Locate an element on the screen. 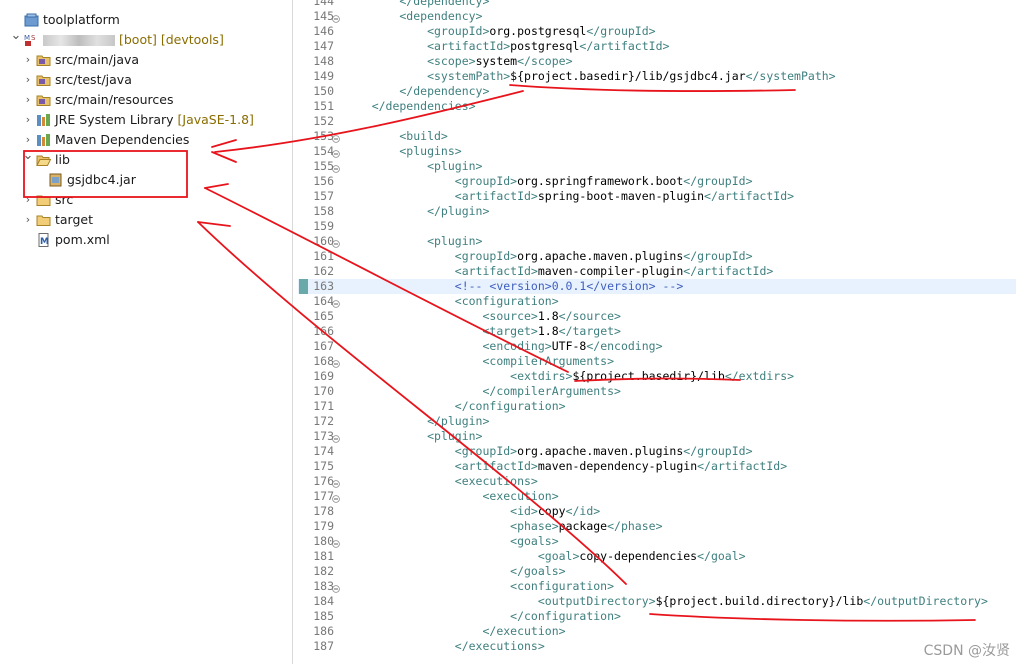 The width and height of the screenshot is (1016, 664). code-line-167: 167 <encoding>UTF-8</encoding> is located at coordinates (657, 346).